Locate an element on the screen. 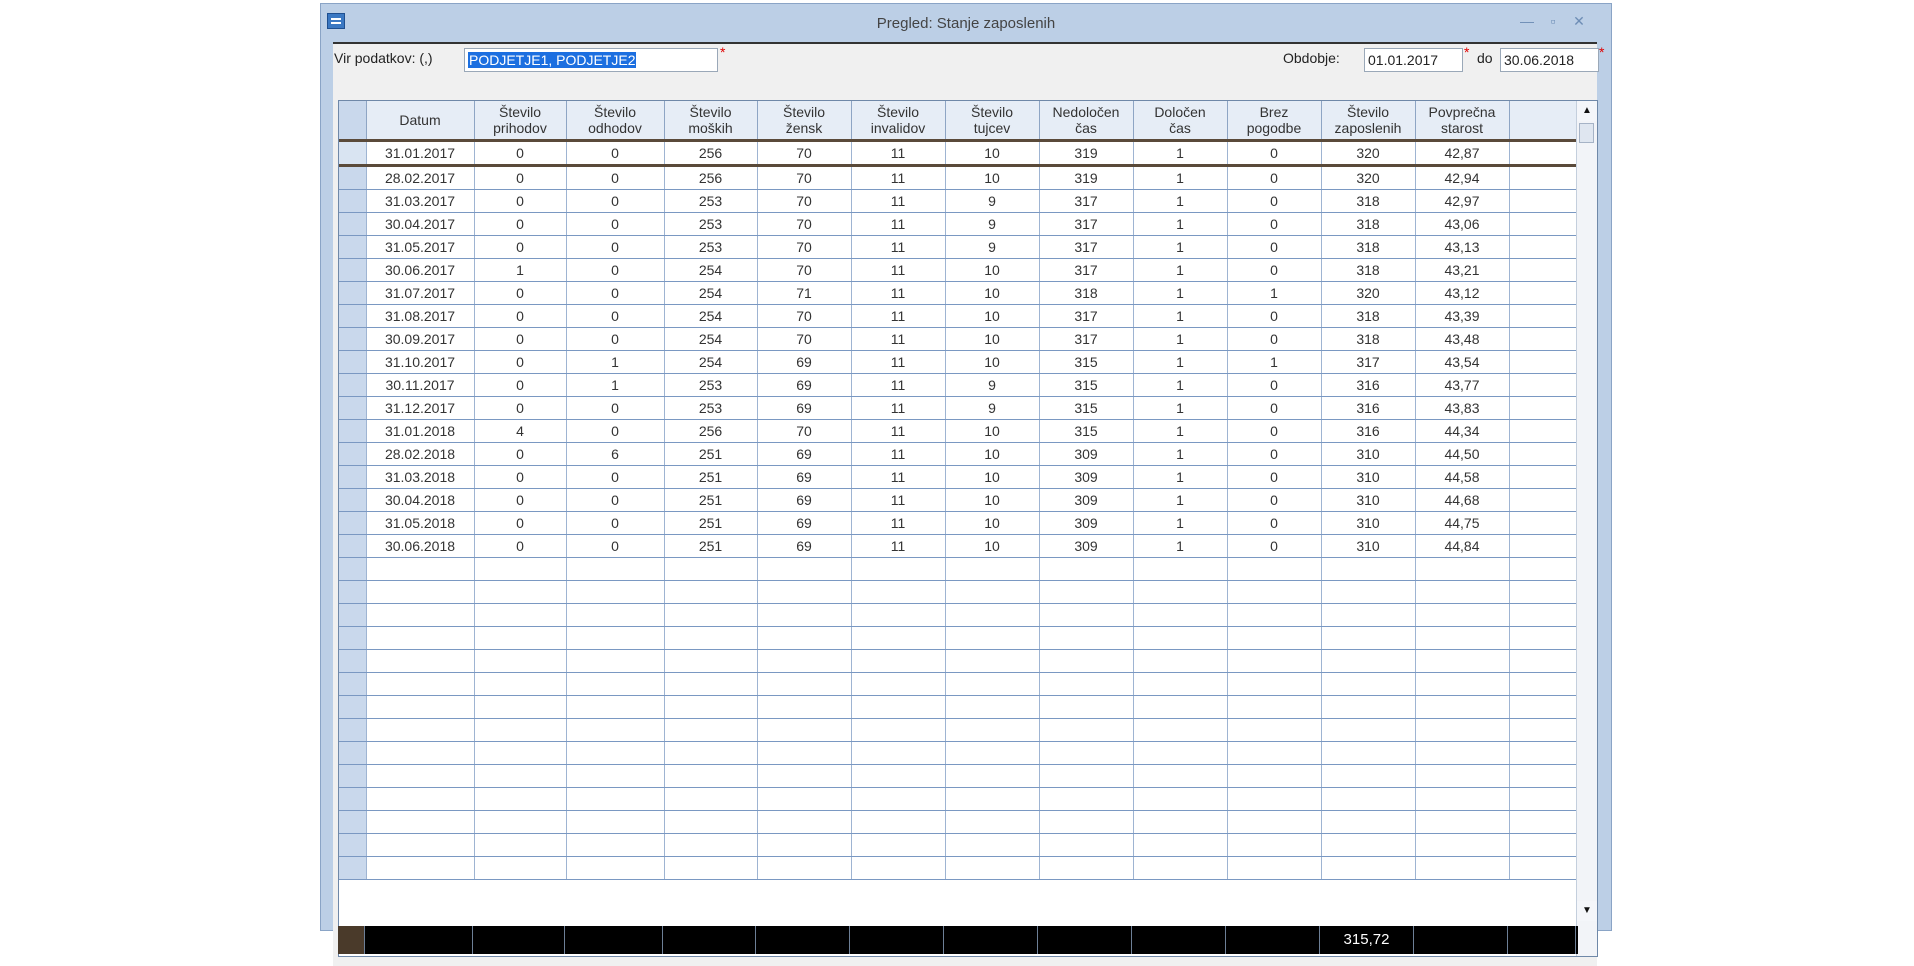  table-row: 28.02.2017 0 0 256 70 11 10 319 1 0 320 42,94 is located at coordinates (958, 177).